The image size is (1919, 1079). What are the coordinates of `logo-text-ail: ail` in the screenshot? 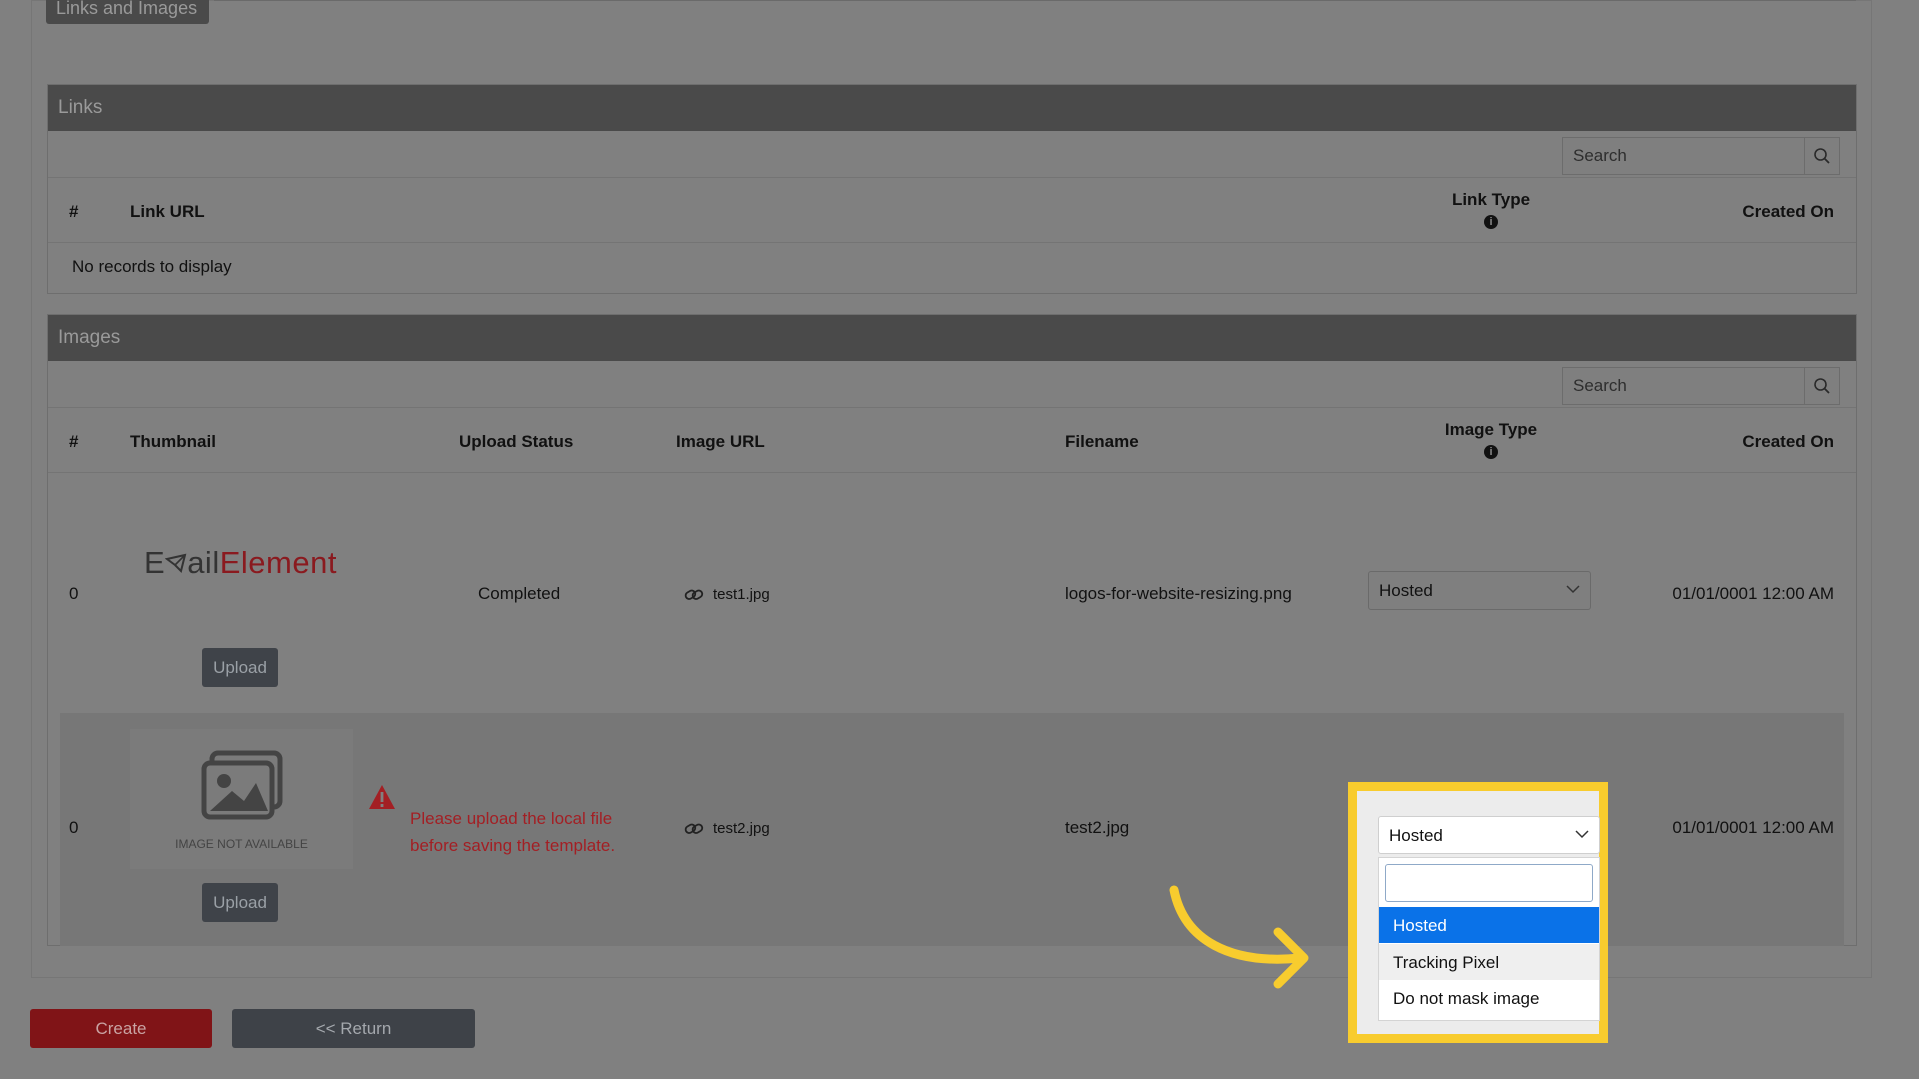 It's located at (203, 562).